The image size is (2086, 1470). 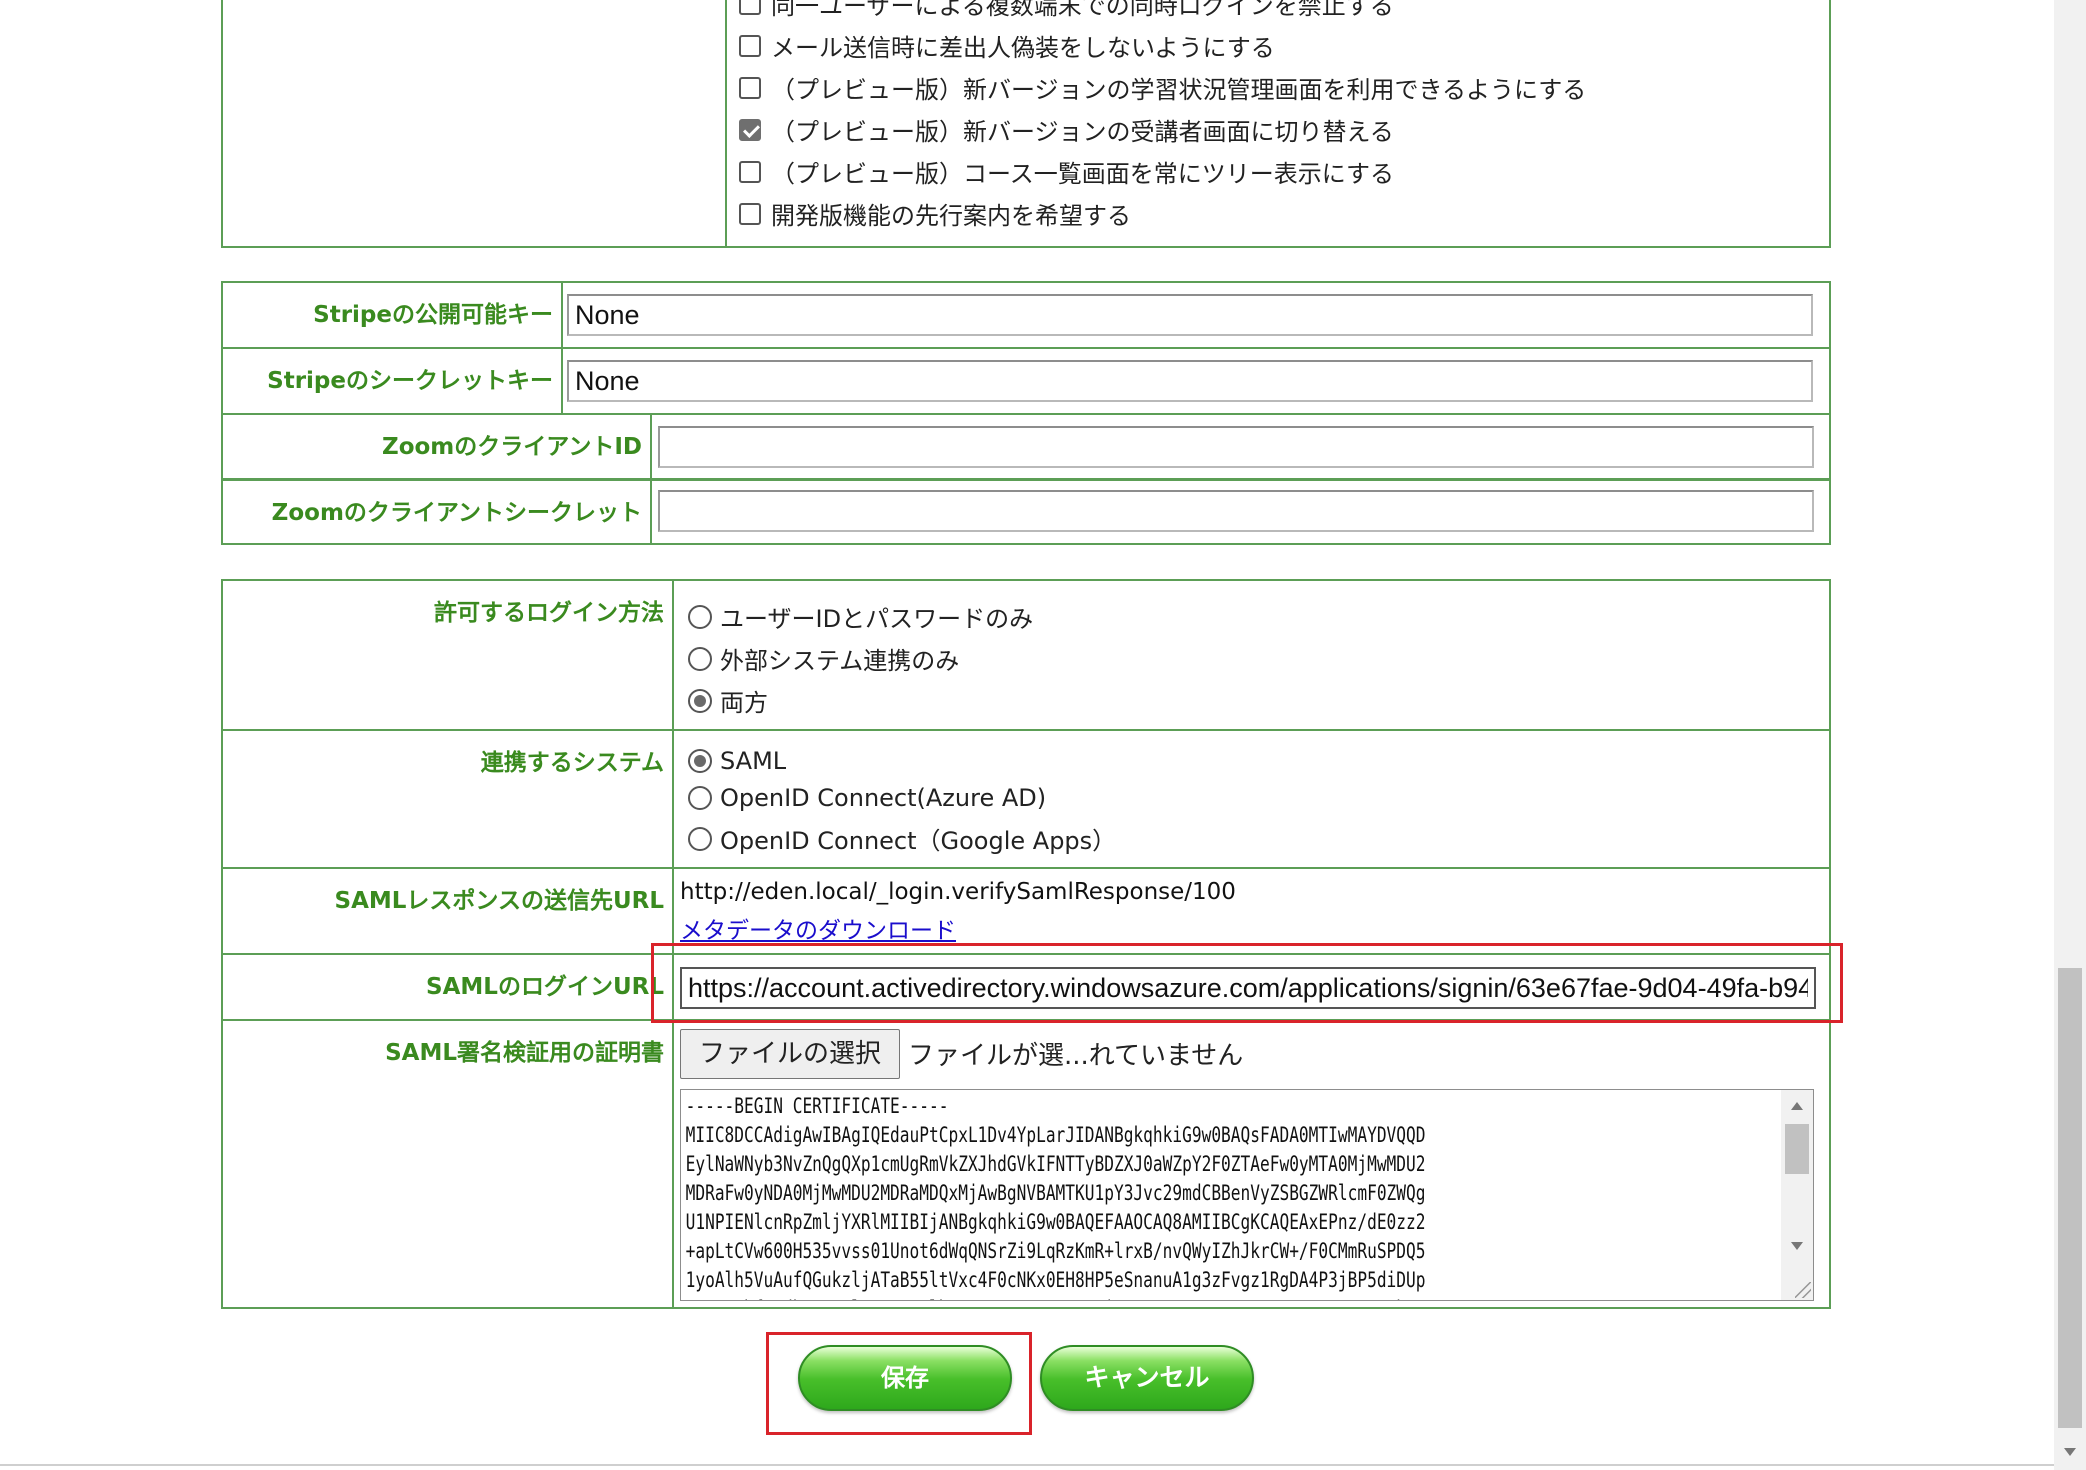 What do you see at coordinates (1147, 1378) in the screenshot?
I see `cancel-button: キャンセル` at bounding box center [1147, 1378].